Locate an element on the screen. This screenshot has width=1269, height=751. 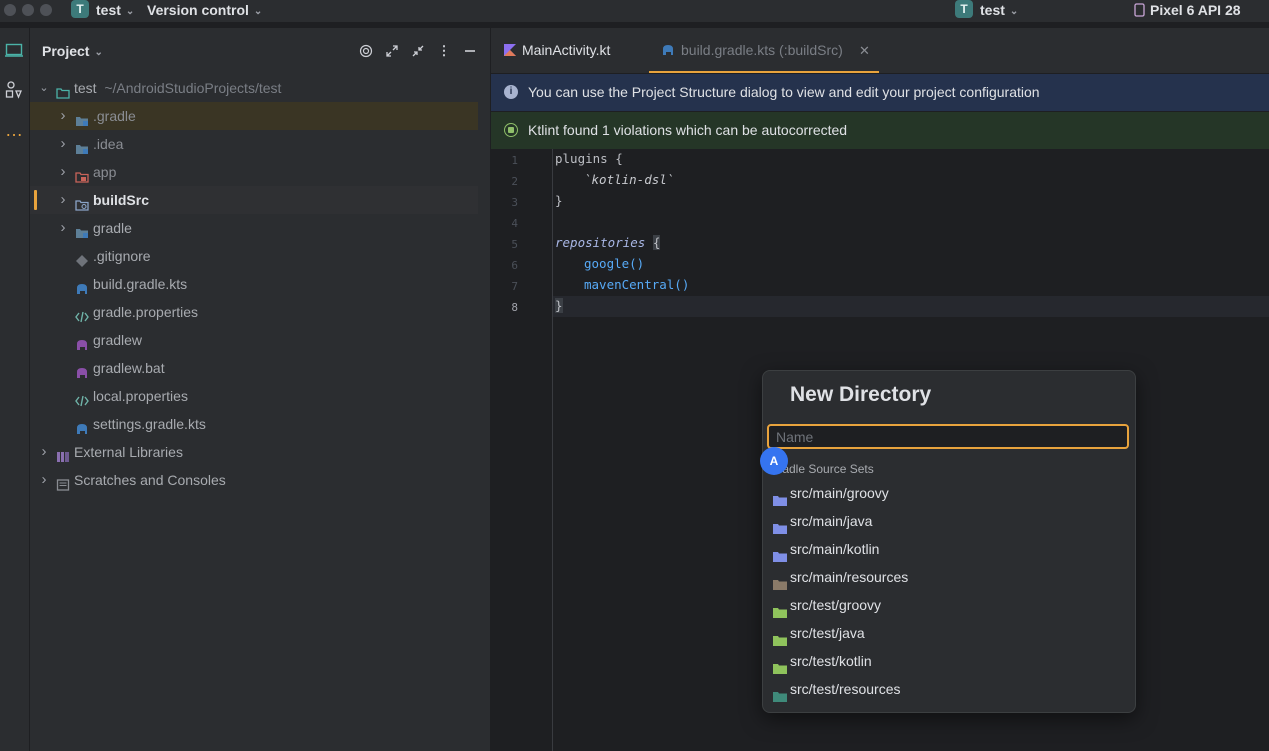
vcs-menu: Version control ⌄ is located at coordinates (204, 11).